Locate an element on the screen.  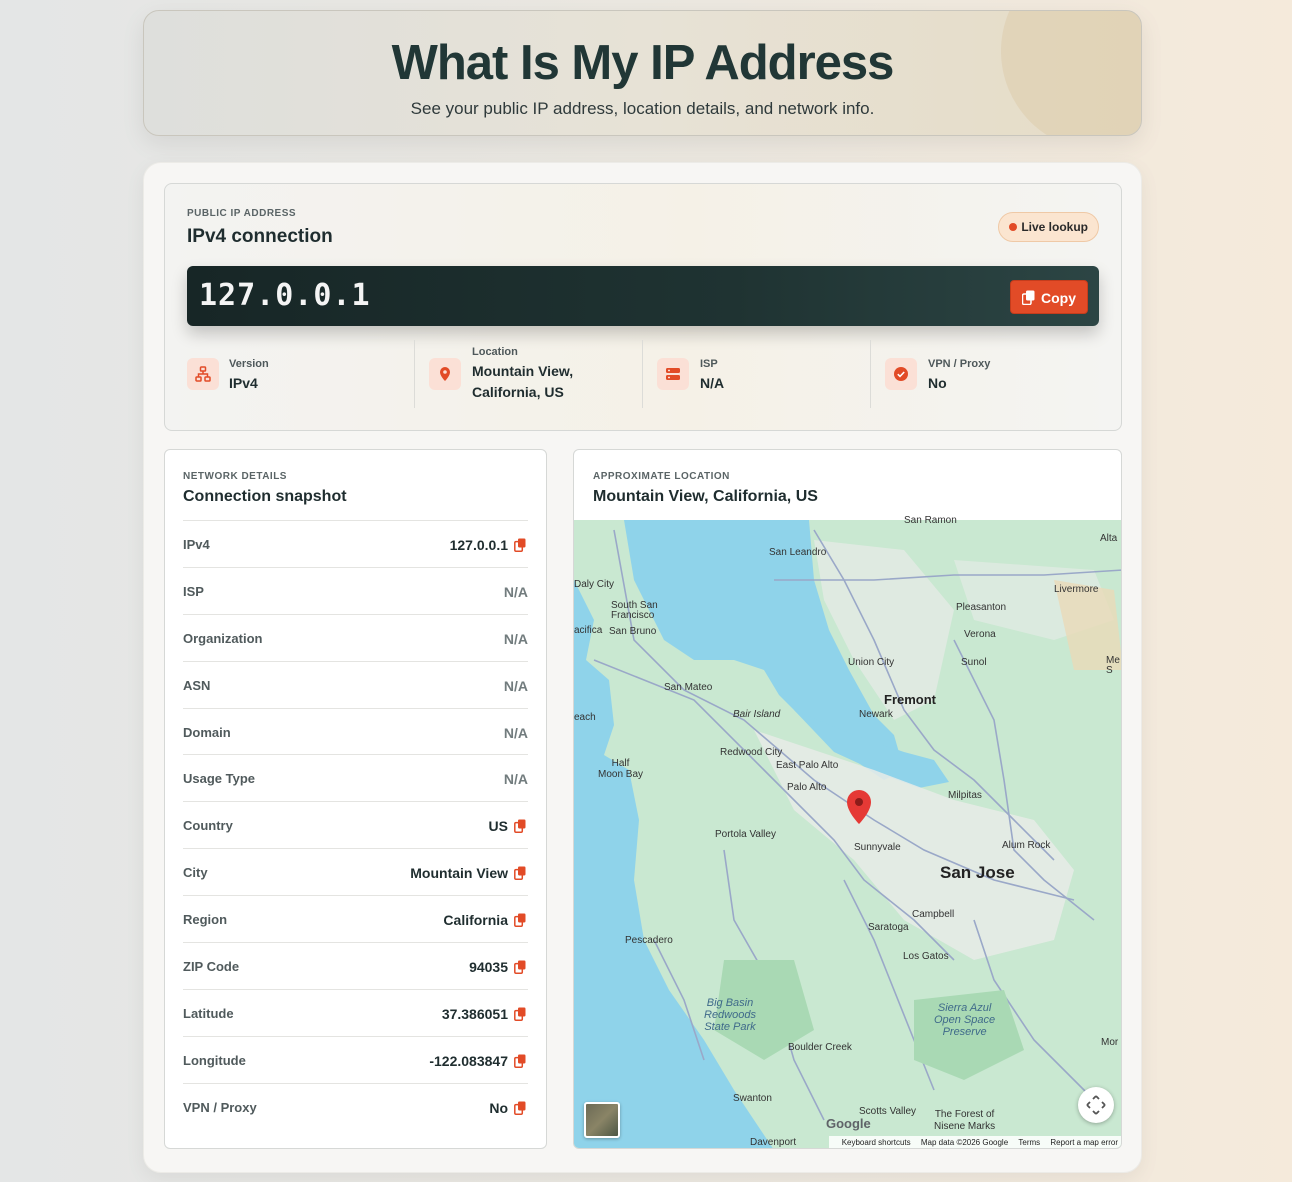
network-title: Connection snapshot is located at coordinates (265, 496).